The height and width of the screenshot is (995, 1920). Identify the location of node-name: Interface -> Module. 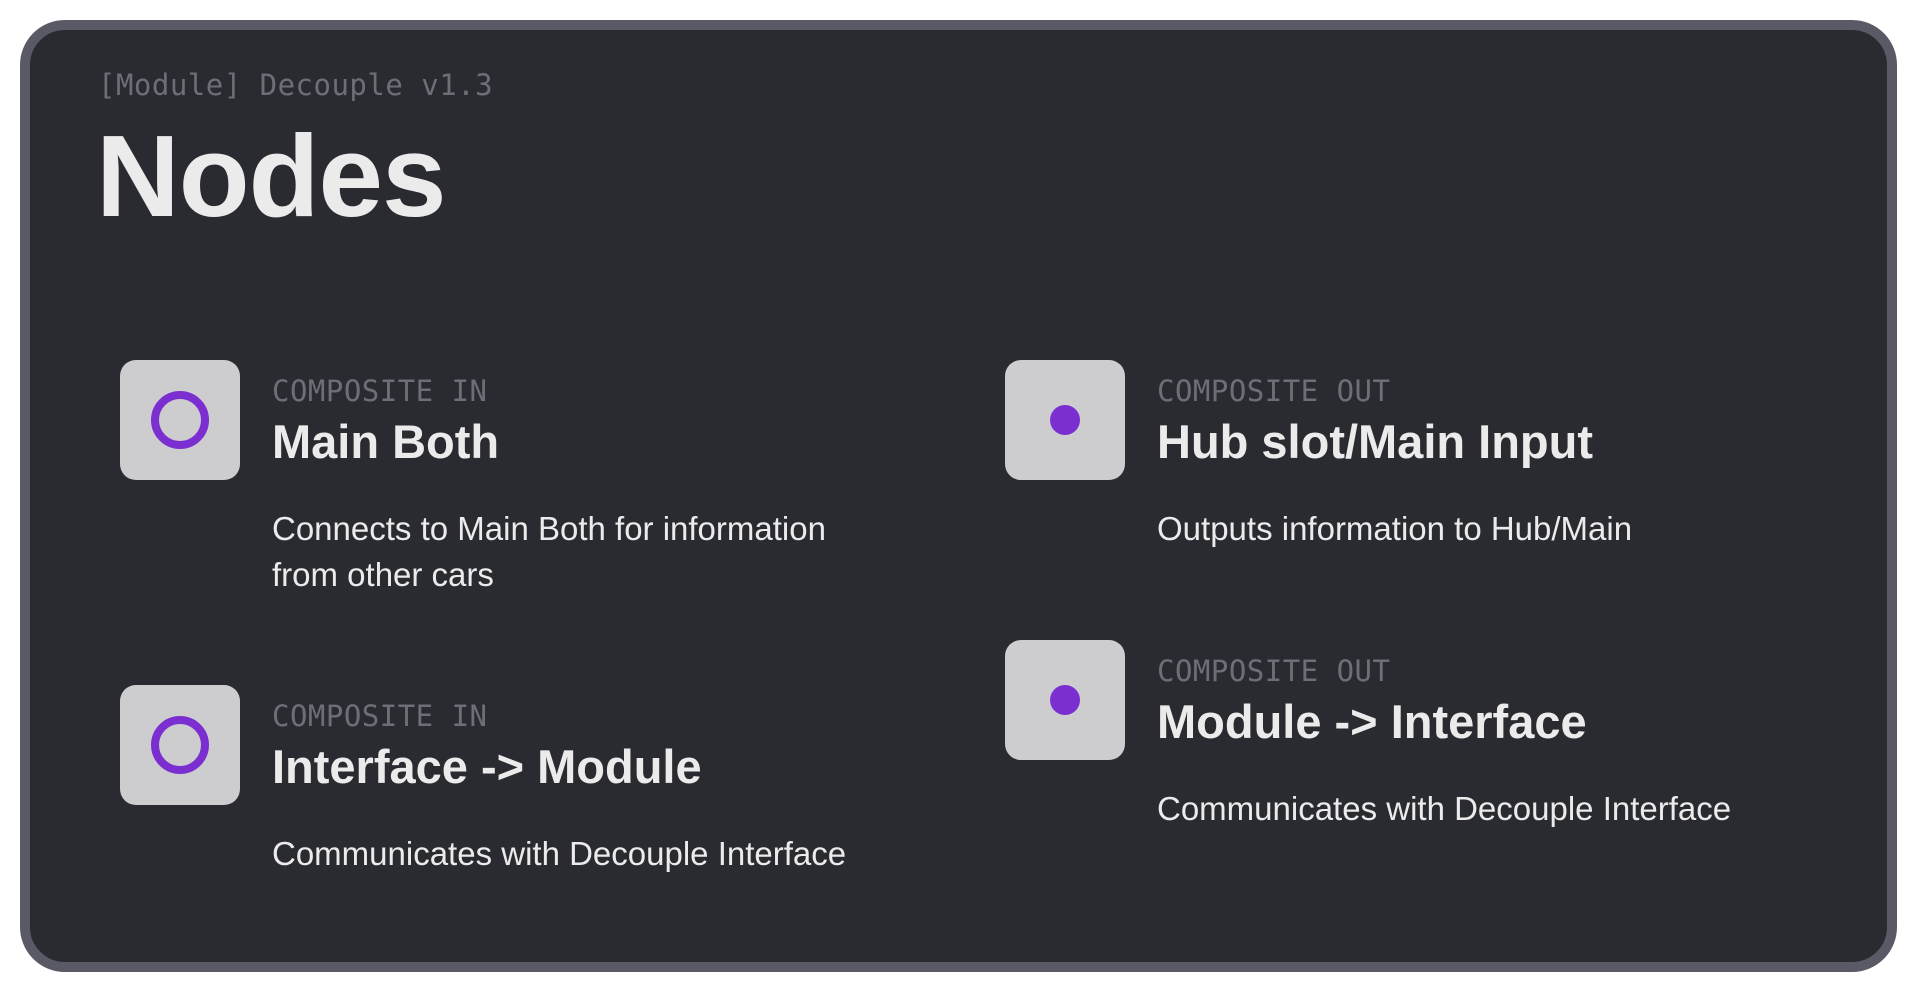
(487, 766).